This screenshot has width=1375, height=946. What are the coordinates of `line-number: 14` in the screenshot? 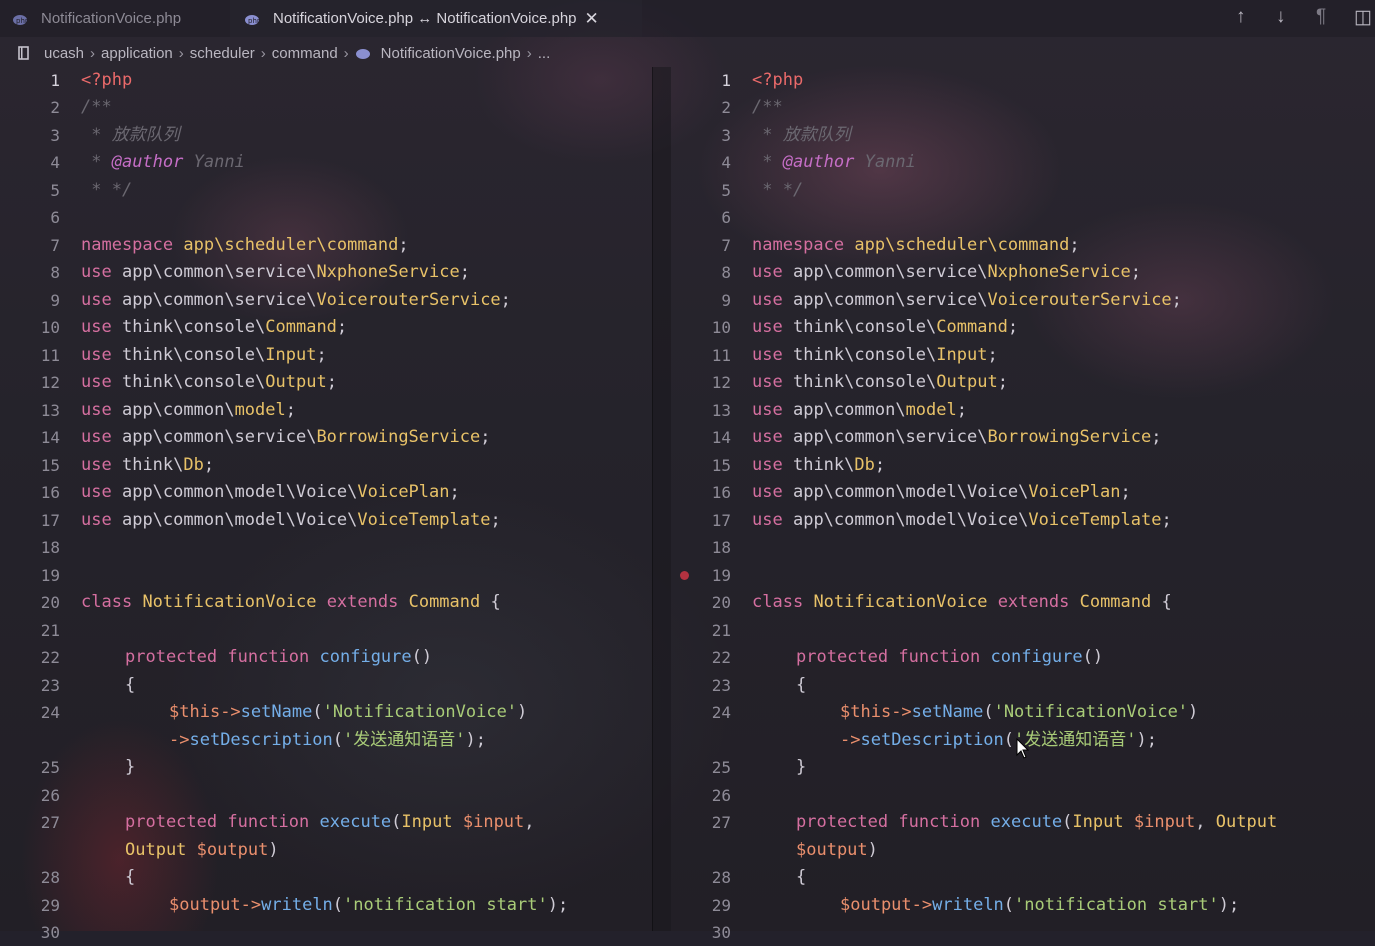 It's located at (50, 437).